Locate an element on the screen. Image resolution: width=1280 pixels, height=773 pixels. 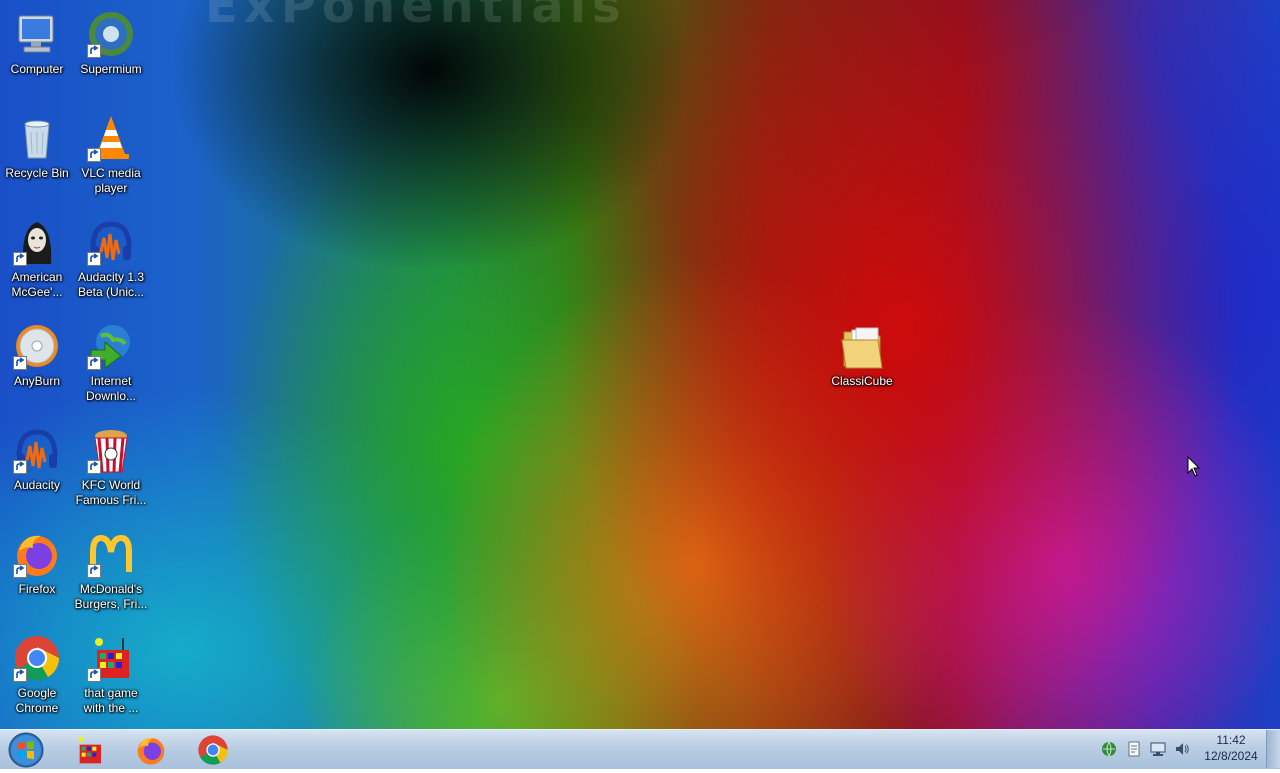
recycle-bin-icon is located at coordinates (37, 138).